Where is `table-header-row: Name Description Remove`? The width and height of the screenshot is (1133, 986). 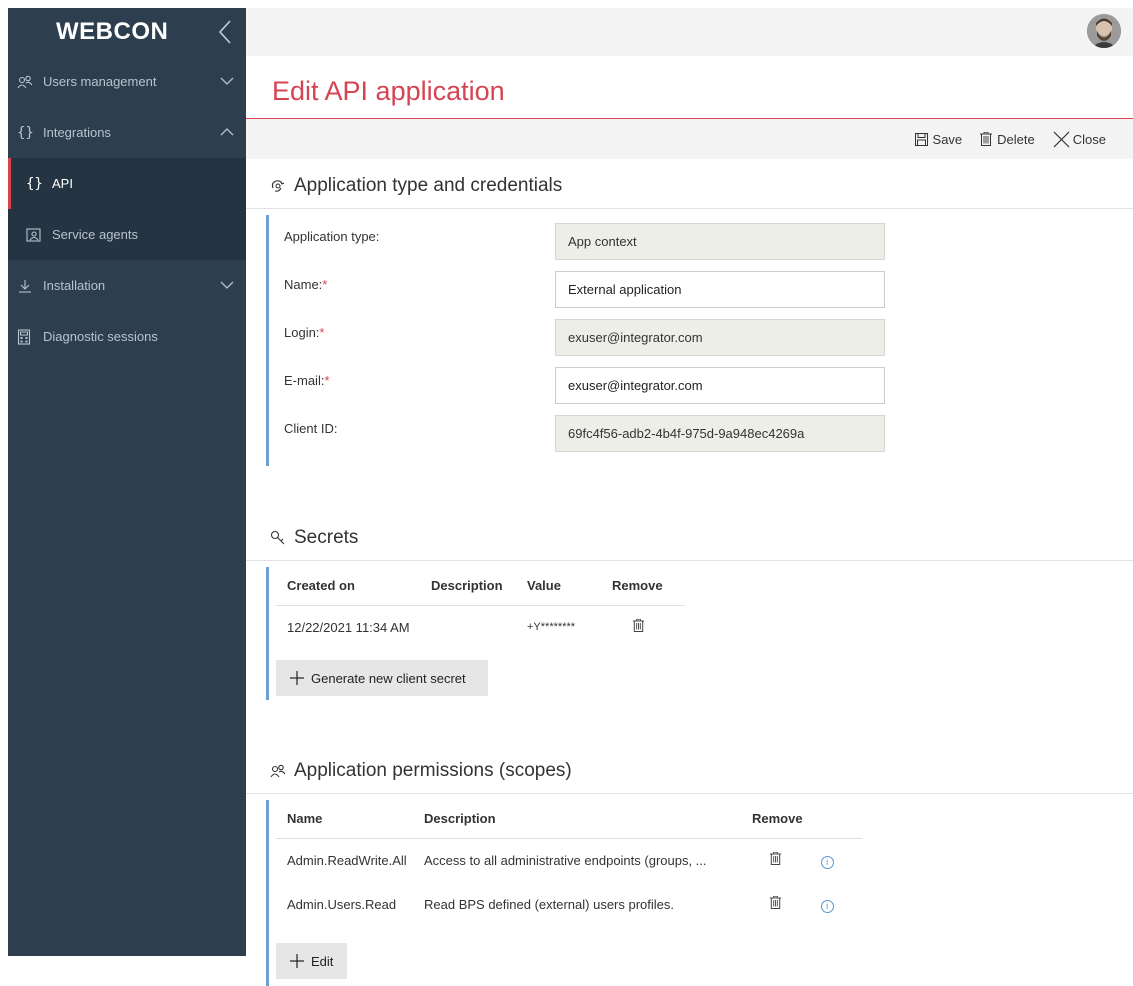 table-header-row: Name Description Remove is located at coordinates (569, 819).